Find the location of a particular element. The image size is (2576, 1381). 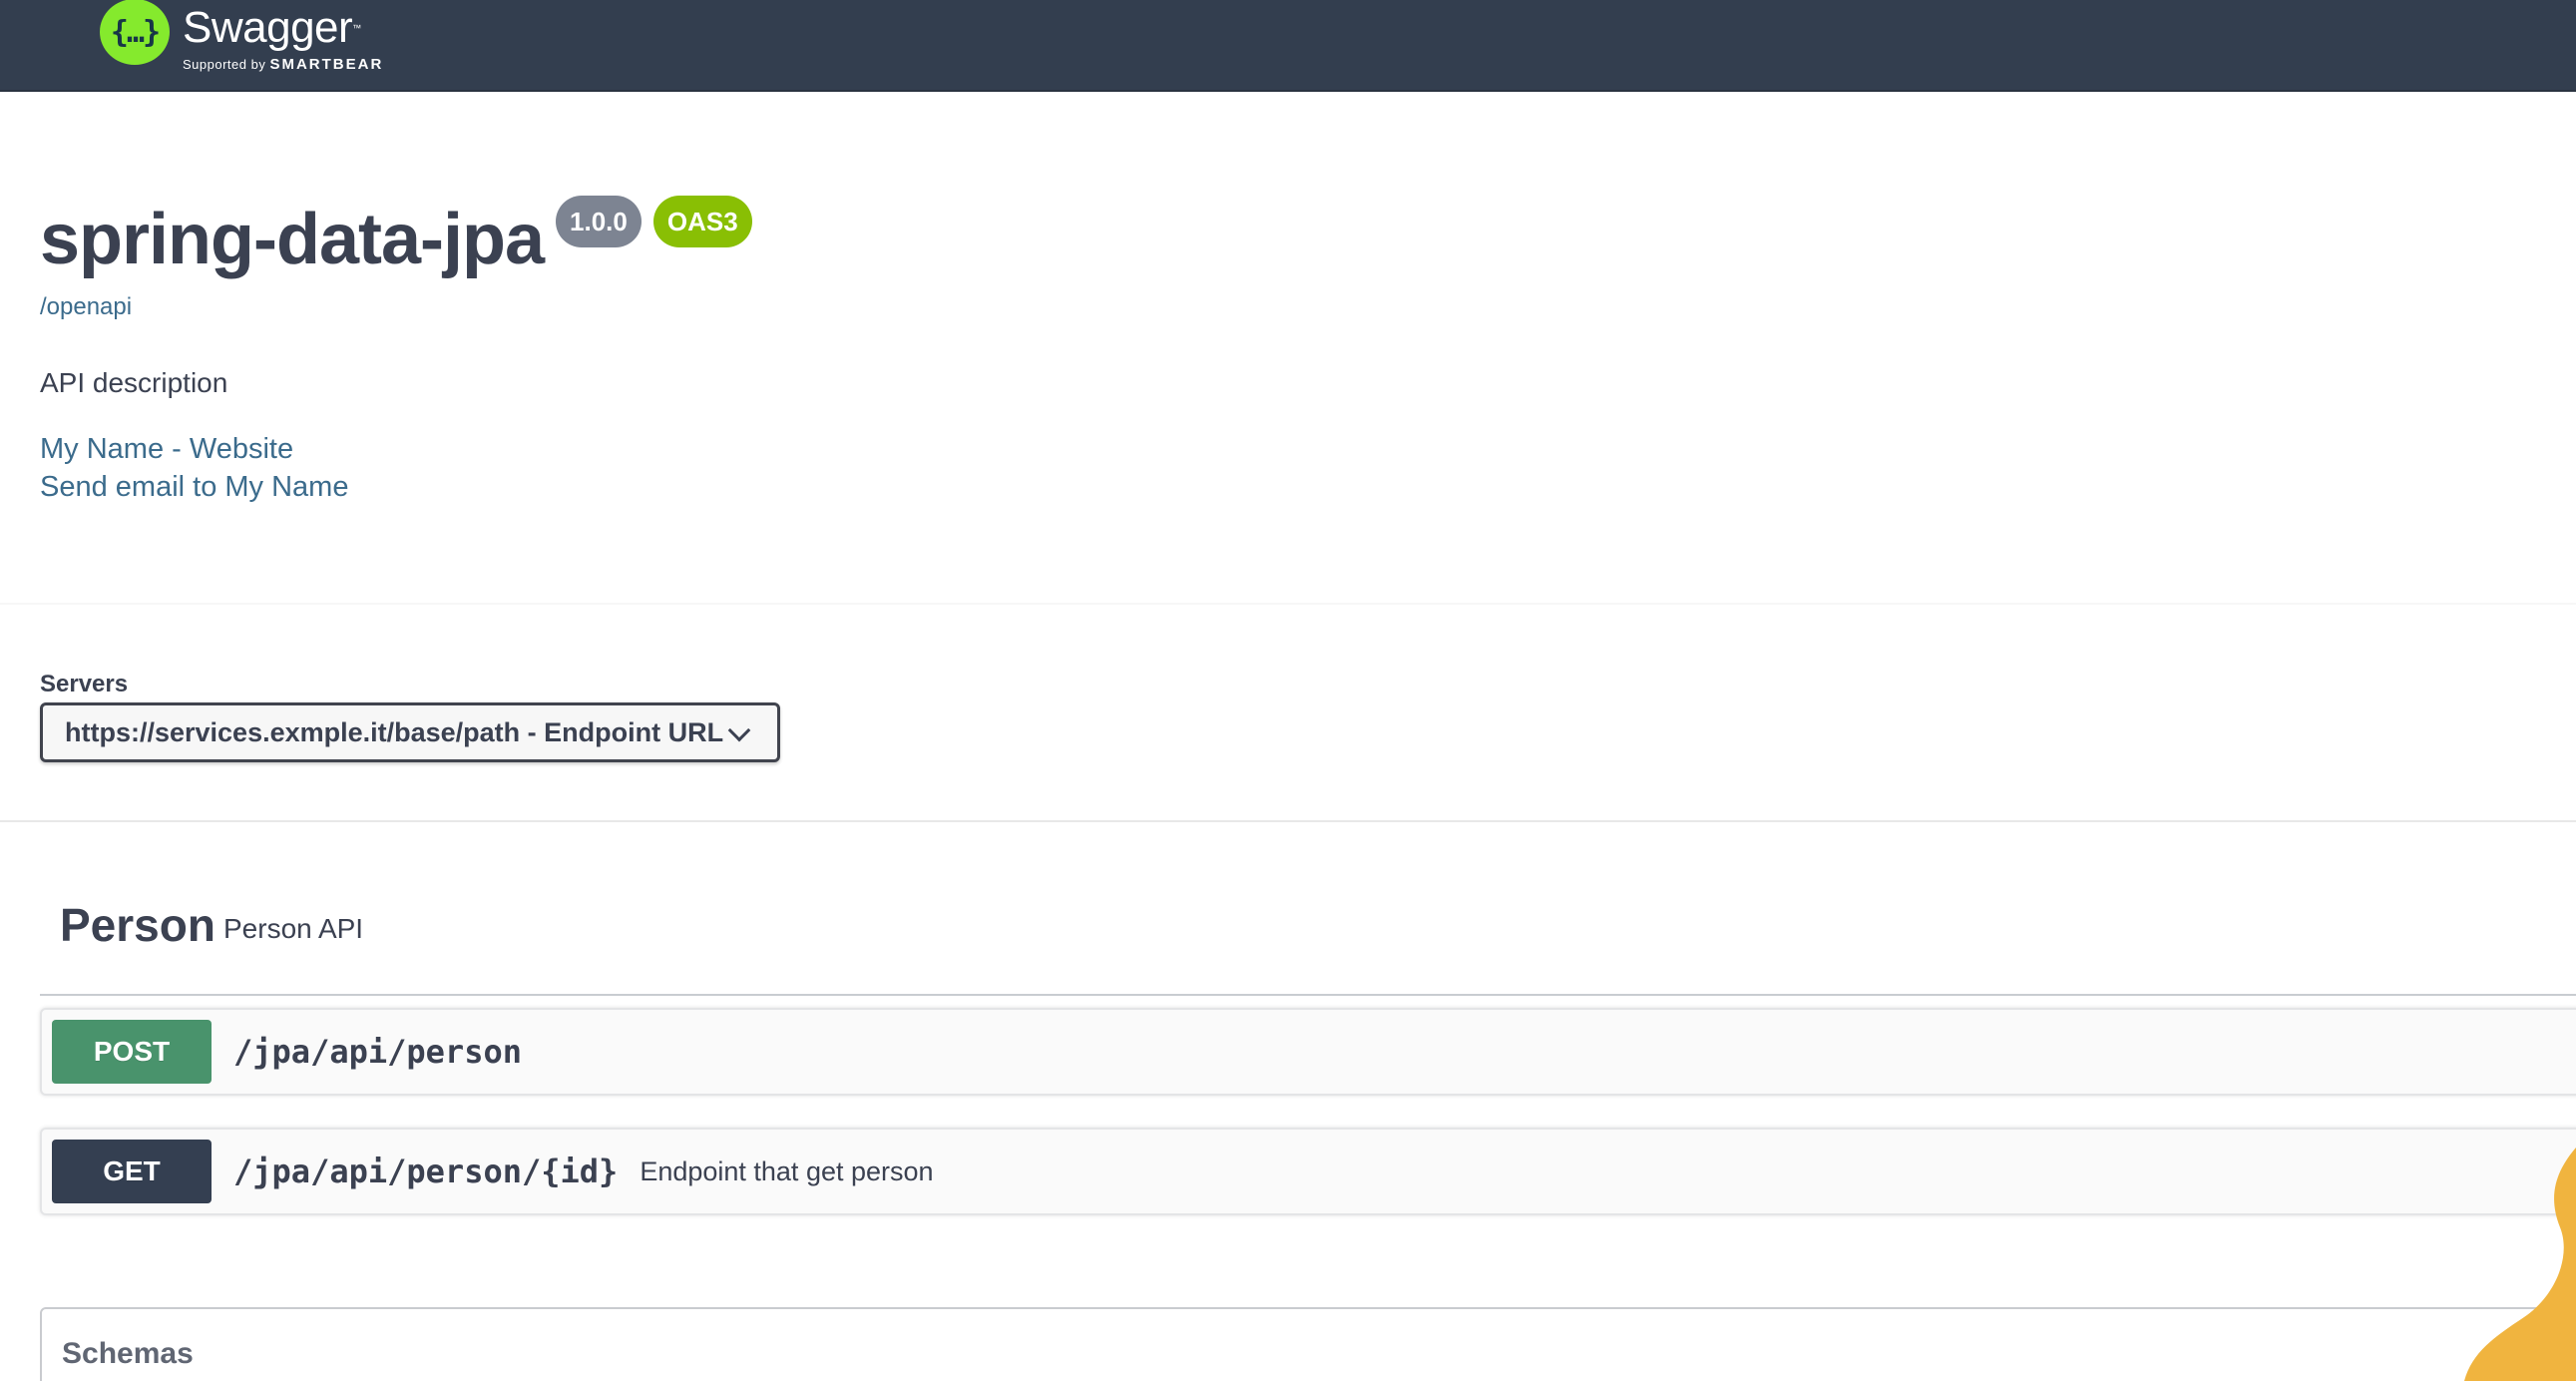

logo-glyph: {…} is located at coordinates (135, 32).